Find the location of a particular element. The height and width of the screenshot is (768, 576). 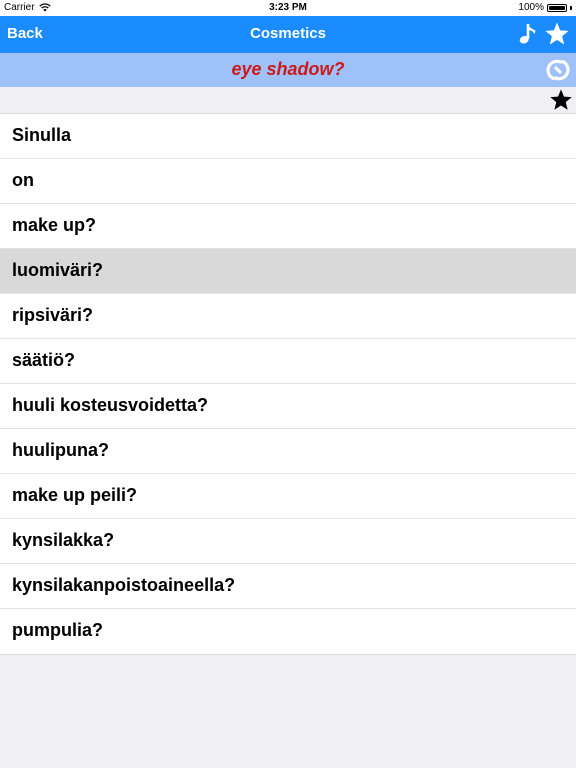

favorite-row is located at coordinates (288, 100).